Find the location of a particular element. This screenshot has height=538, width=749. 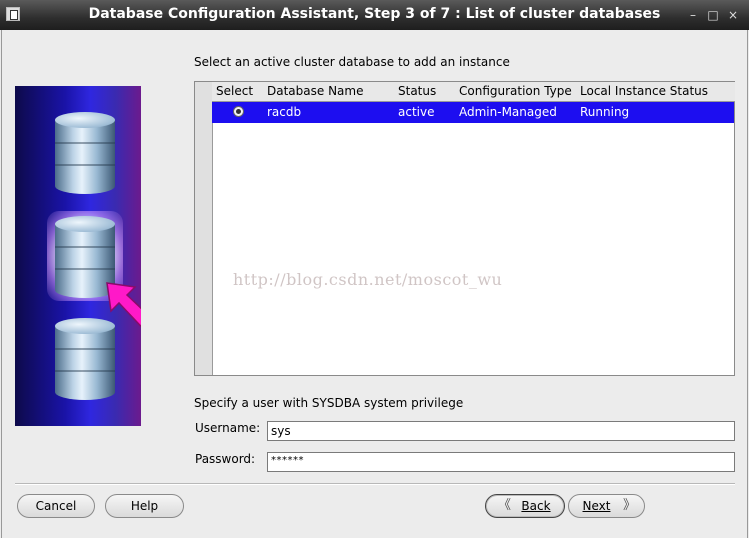

back-button-label: Back is located at coordinates (536, 506).